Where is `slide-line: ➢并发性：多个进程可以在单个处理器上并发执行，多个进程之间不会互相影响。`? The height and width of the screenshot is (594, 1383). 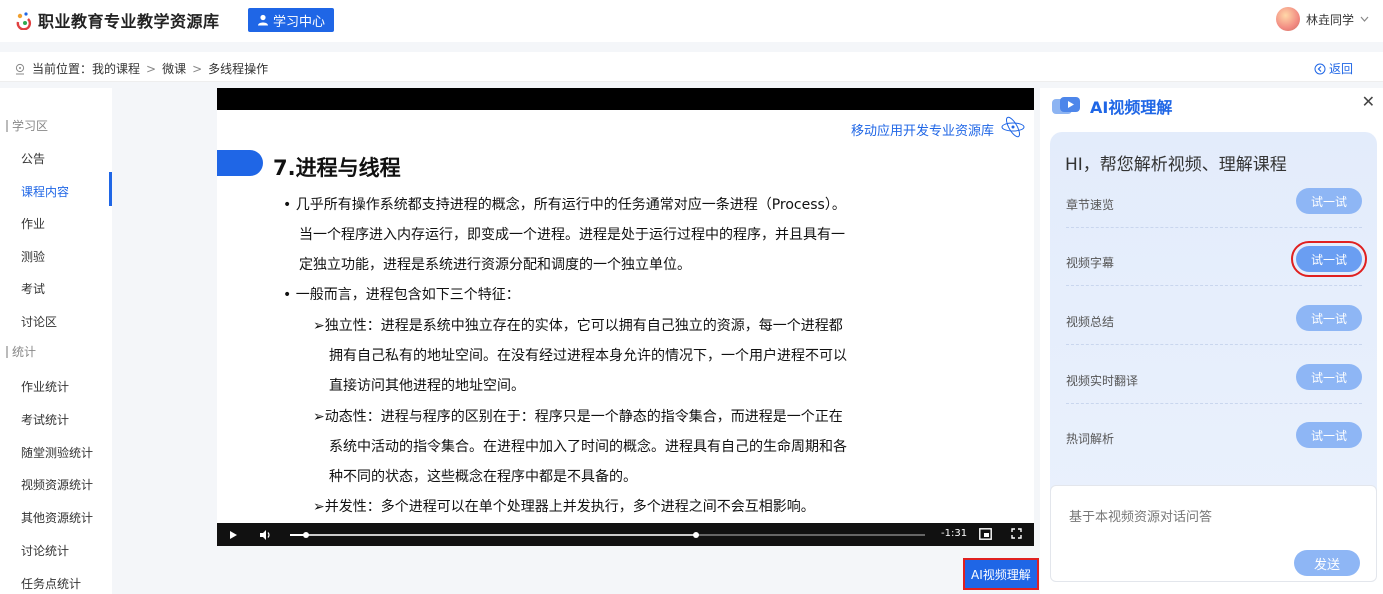 slide-line: ➢并发性：多个进程可以在单个处理器上并发执行，多个进程之间不会互相影响。 is located at coordinates (564, 507).